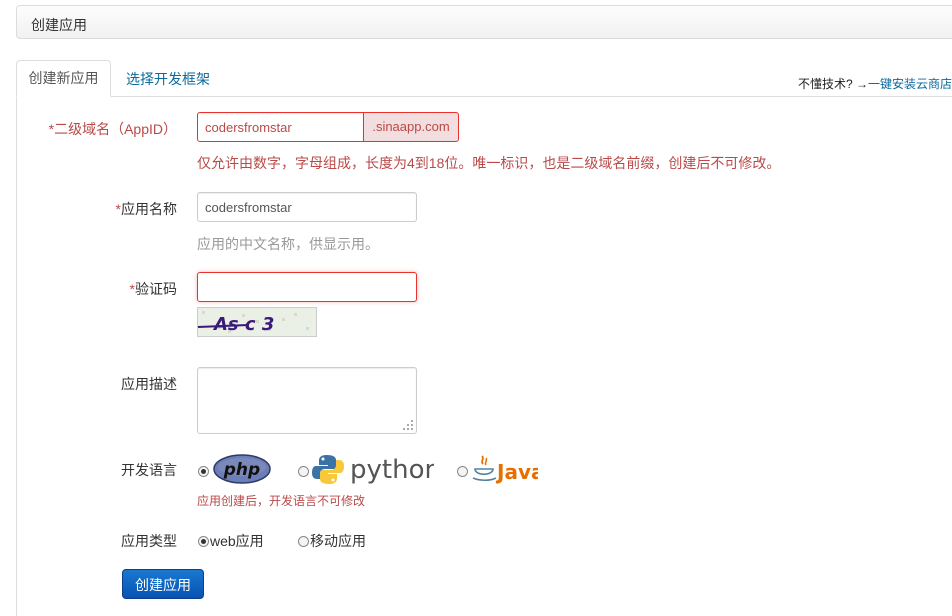 The width and height of the screenshot is (952, 616). I want to click on language-radio-java, so click(462, 471).